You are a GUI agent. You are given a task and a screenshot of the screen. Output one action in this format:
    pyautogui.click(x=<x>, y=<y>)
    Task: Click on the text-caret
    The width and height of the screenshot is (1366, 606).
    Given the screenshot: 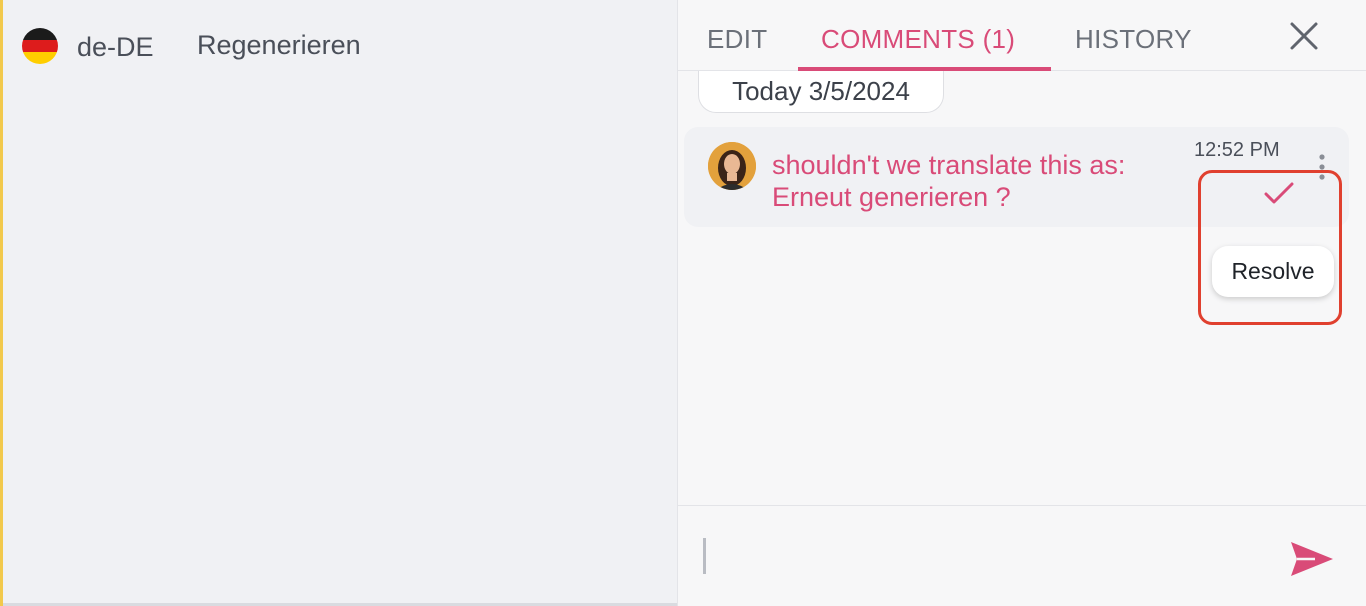 What is the action you would take?
    pyautogui.click(x=704, y=556)
    